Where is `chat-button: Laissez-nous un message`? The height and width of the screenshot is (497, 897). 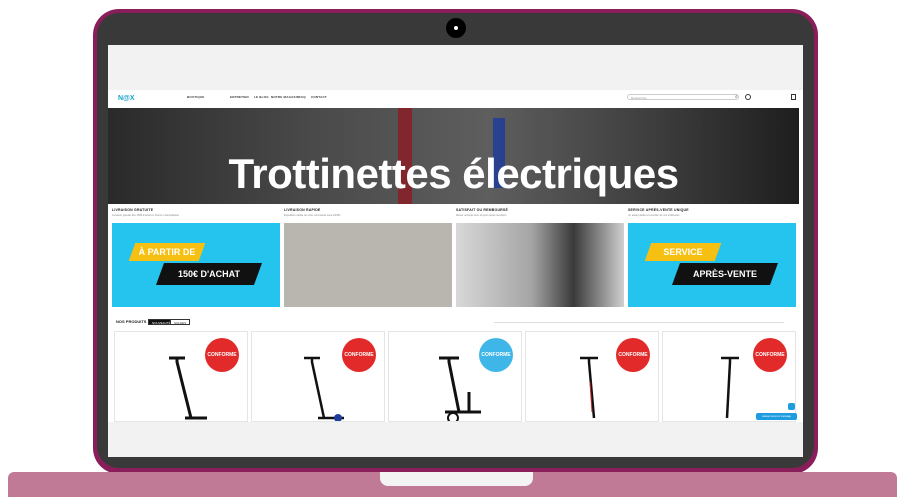
chat-button: Laissez-nous un message is located at coordinates (776, 416).